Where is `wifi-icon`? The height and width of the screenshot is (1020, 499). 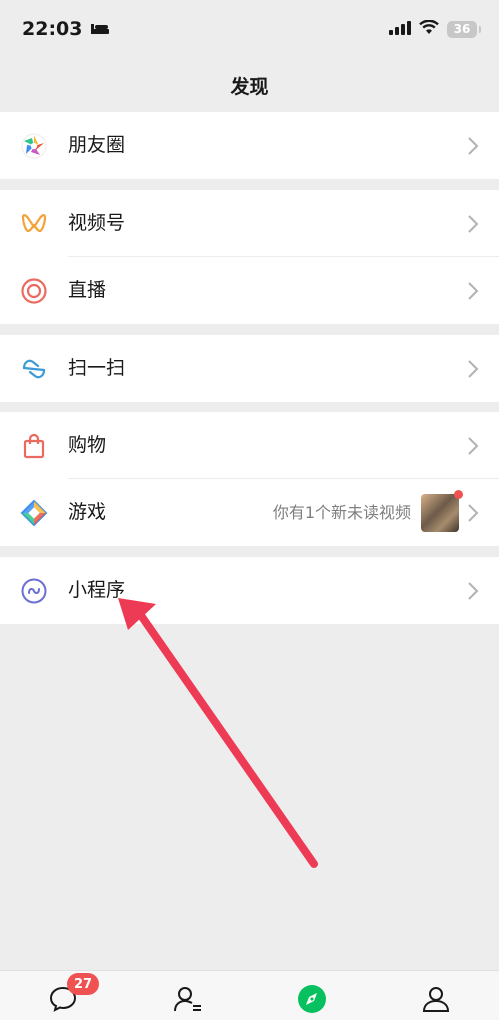 wifi-icon is located at coordinates (429, 29).